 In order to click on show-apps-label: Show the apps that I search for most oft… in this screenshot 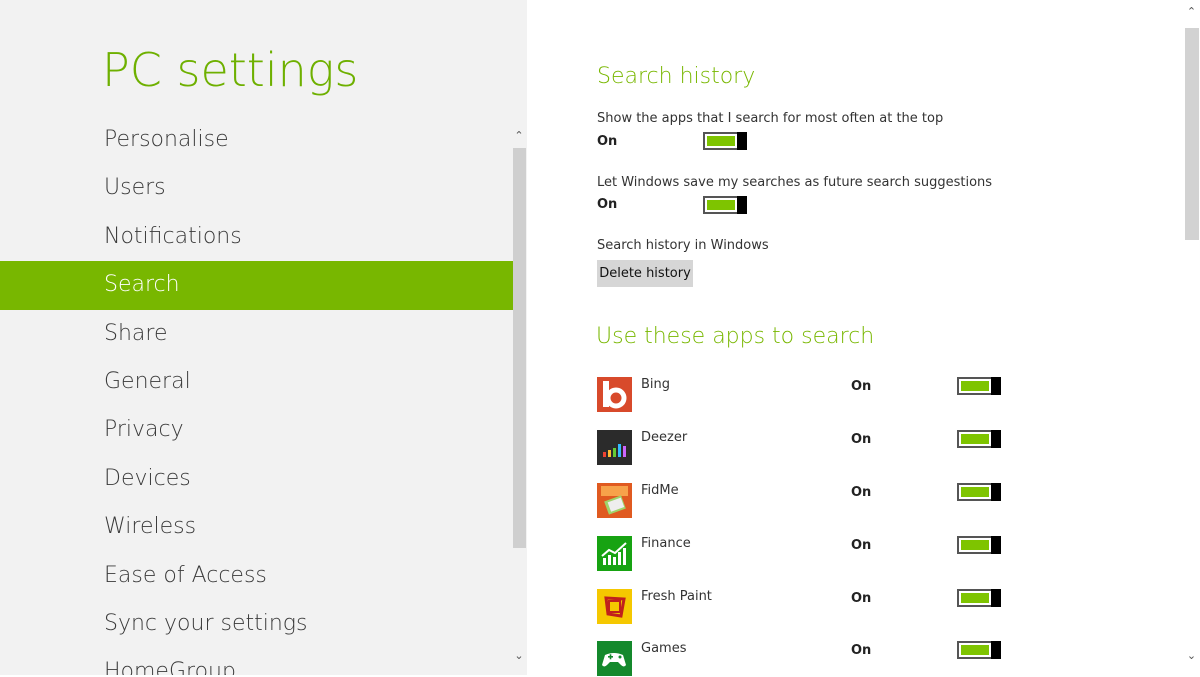, I will do `click(770, 118)`.